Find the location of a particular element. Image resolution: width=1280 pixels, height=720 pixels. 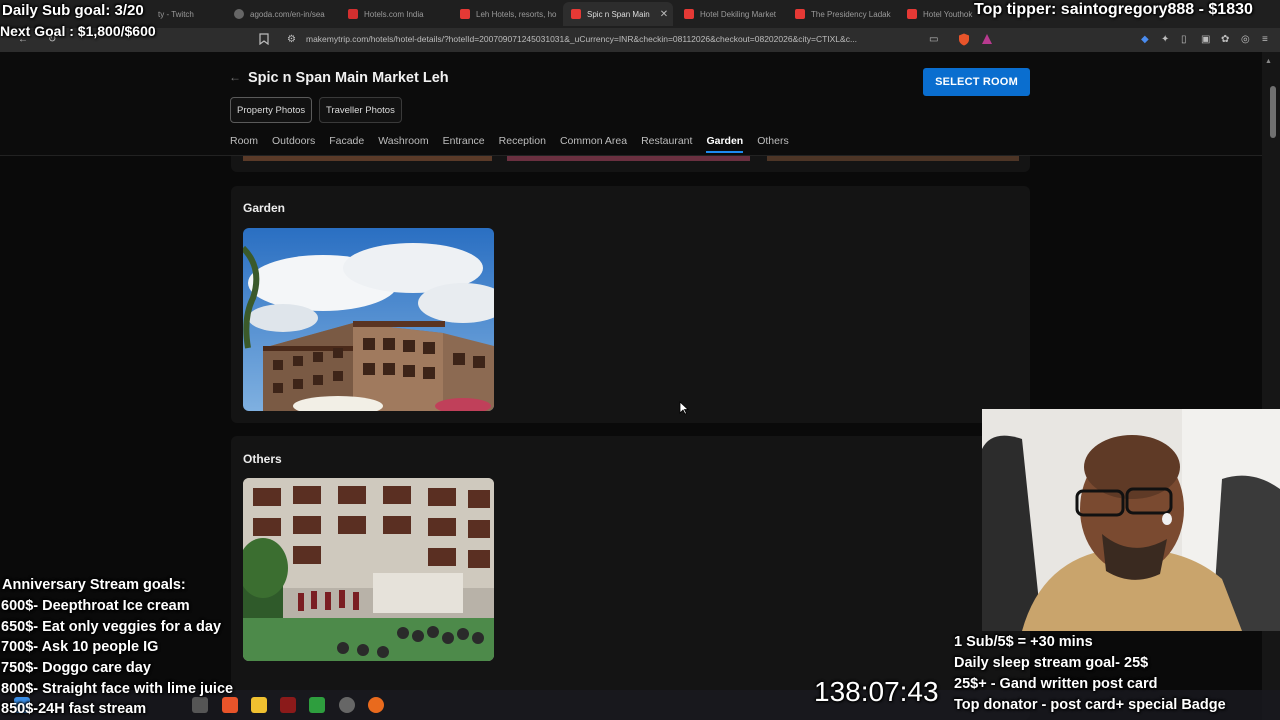

rewards-icon is located at coordinates (987, 41).